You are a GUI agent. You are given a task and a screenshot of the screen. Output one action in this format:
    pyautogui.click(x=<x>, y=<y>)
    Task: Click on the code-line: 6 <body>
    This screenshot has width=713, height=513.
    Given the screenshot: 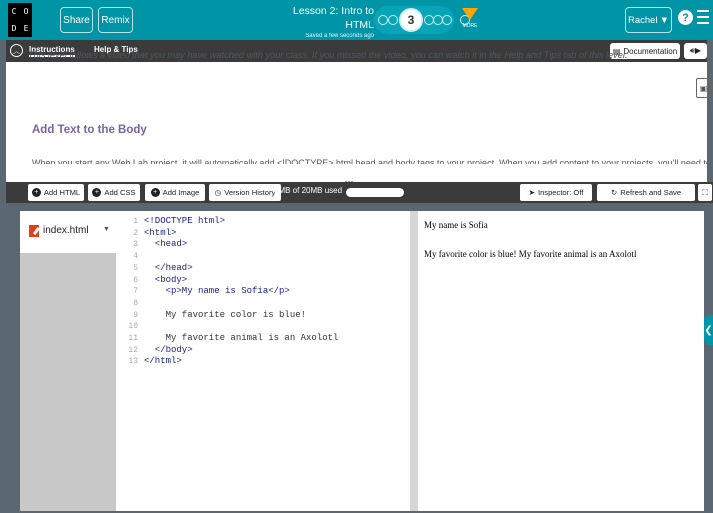 What is the action you would take?
    pyautogui.click(x=151, y=280)
    